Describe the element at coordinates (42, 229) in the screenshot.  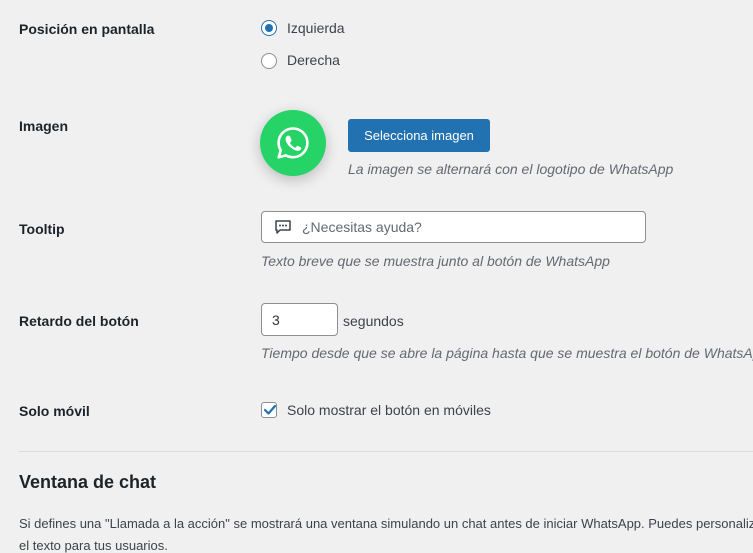
I see `tooltip-label: Tooltip` at that location.